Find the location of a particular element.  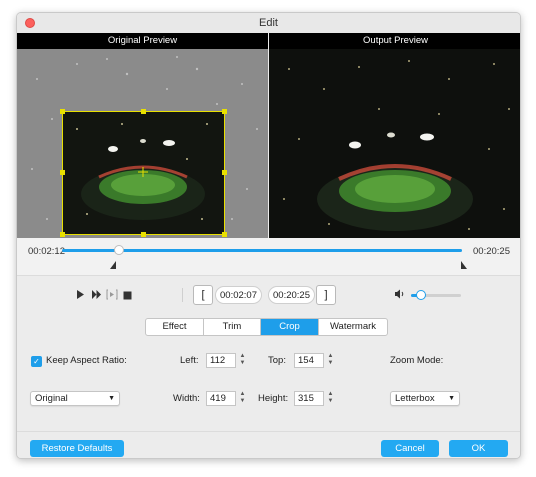

output-preview-label: Output Preview is located at coordinates (394, 41).